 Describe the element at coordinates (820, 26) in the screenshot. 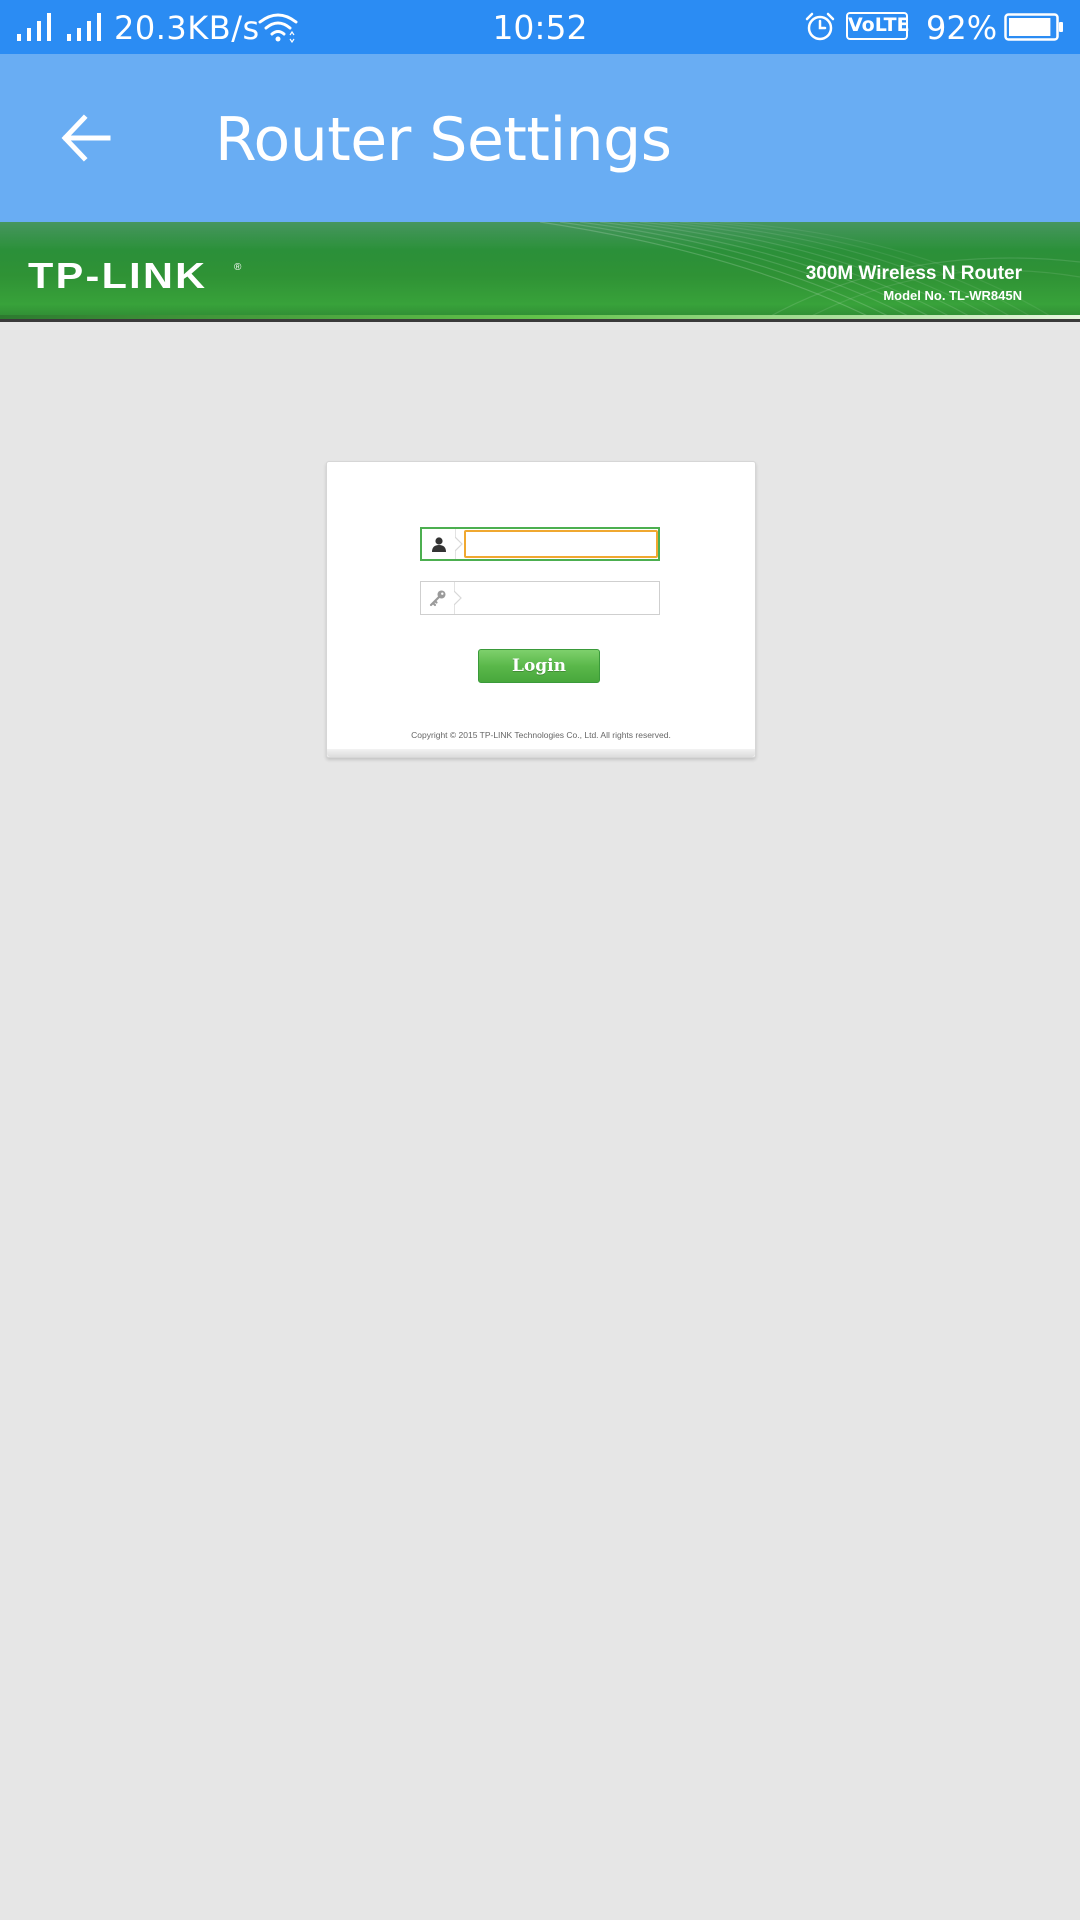

I see `alarm-icon` at that location.